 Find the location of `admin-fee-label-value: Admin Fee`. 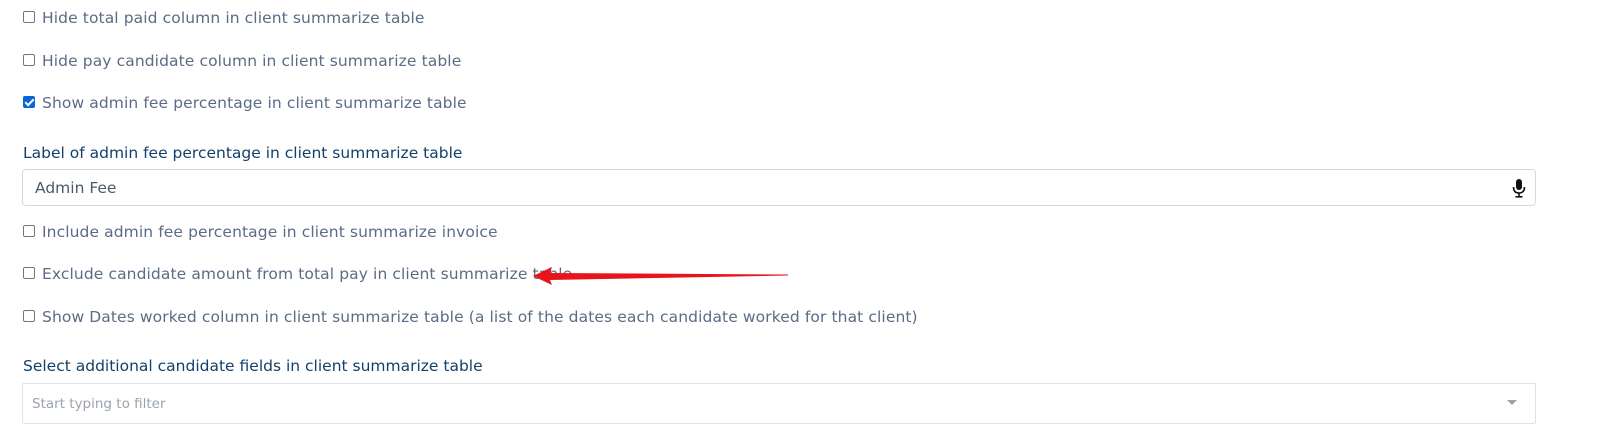

admin-fee-label-value: Admin Fee is located at coordinates (76, 188).